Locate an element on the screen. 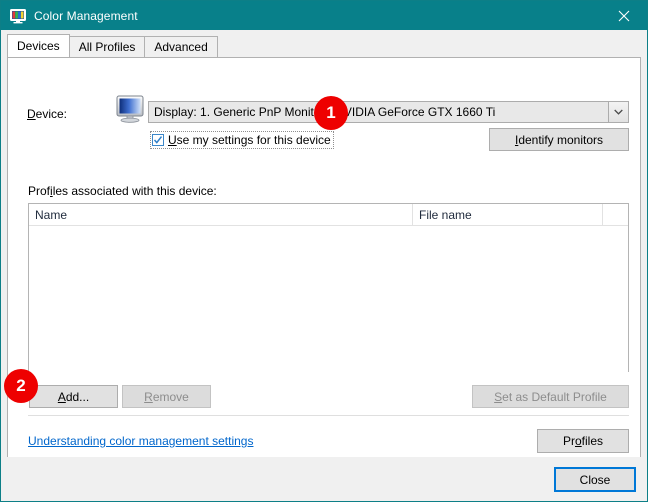 The image size is (648, 502). annotation-badge-1-number: 1 is located at coordinates (331, 112).